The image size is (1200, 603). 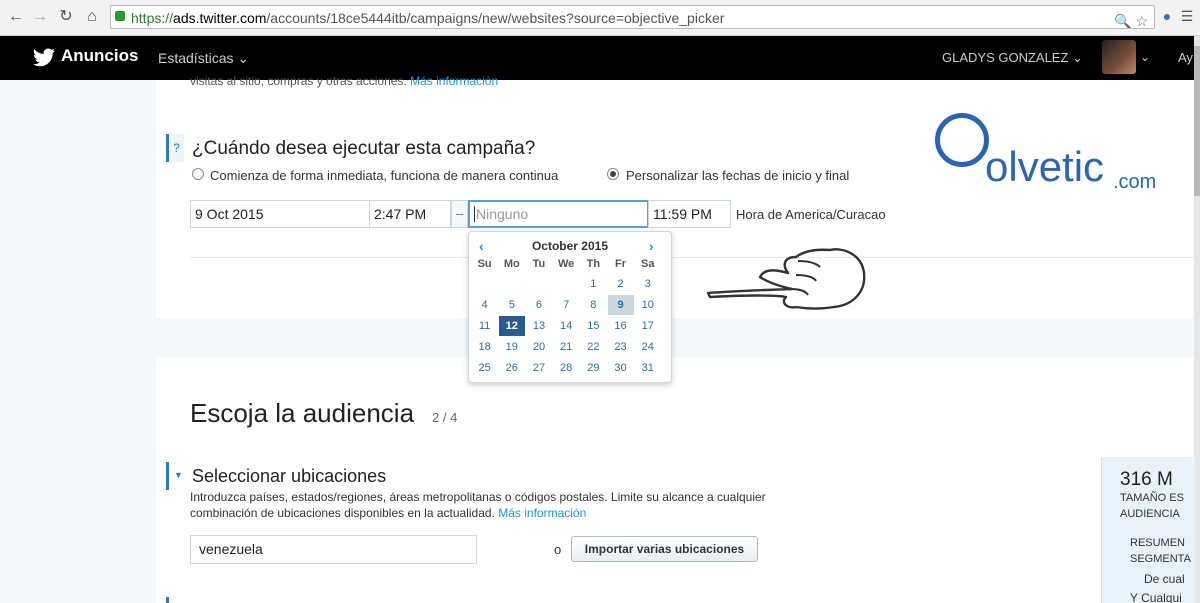 I want to click on next-month-icon: ›, so click(x=651, y=246).